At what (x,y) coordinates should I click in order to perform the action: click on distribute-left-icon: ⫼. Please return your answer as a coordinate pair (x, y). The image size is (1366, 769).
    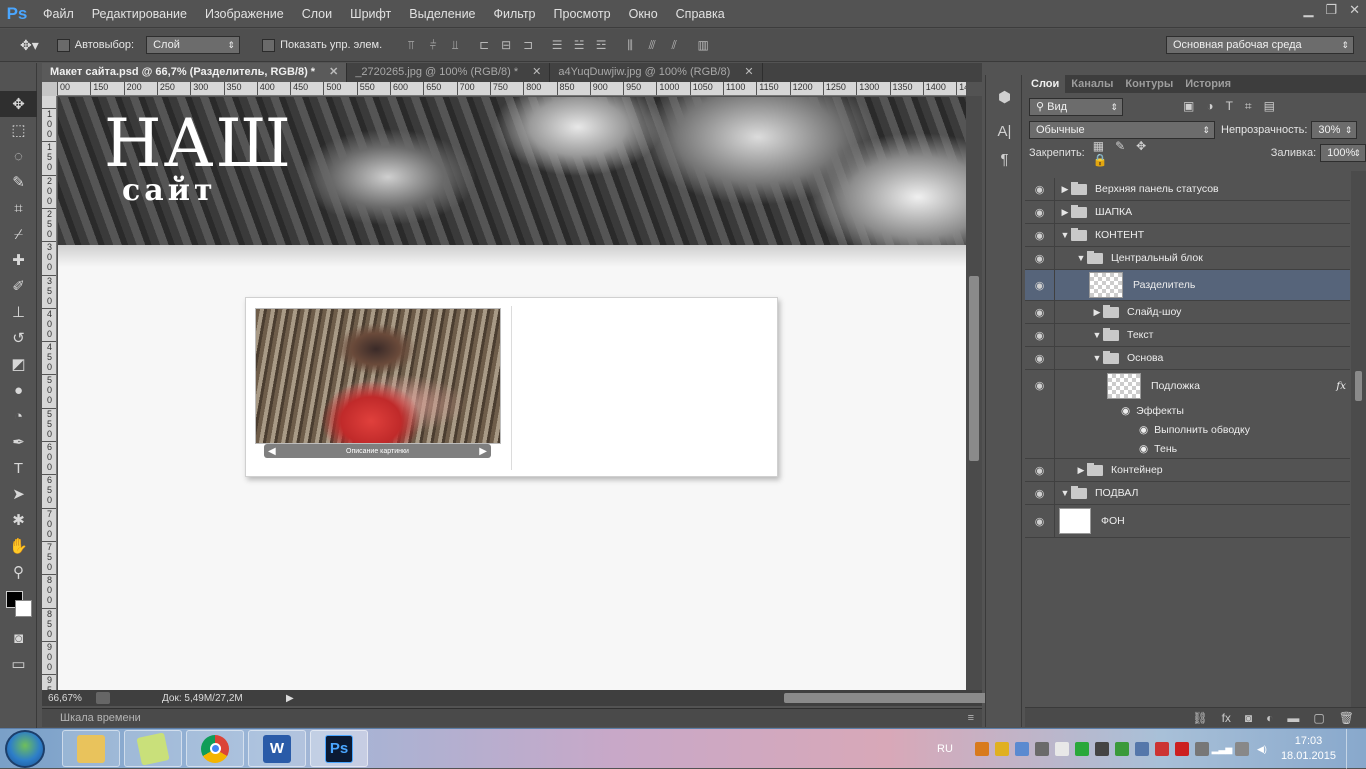
    Looking at the image, I should click on (630, 45).